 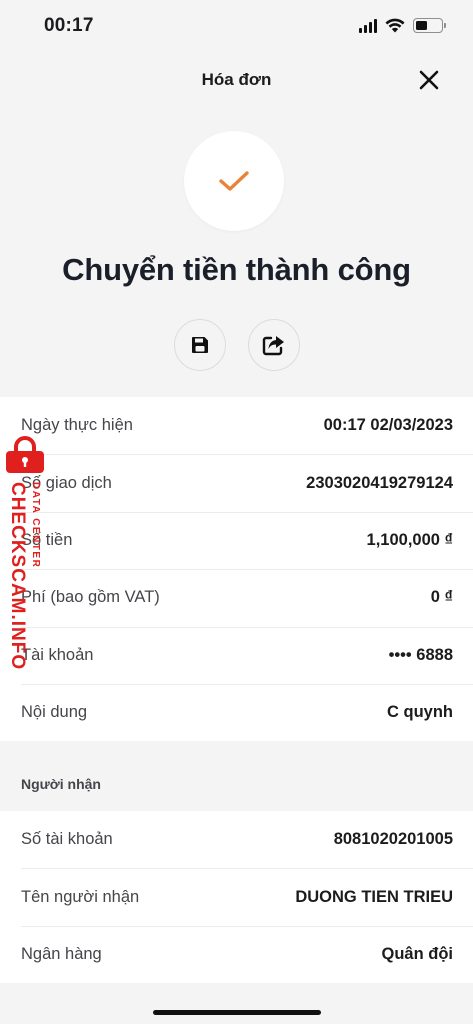 I want to click on detail-label: Số tiền, so click(x=47, y=539).